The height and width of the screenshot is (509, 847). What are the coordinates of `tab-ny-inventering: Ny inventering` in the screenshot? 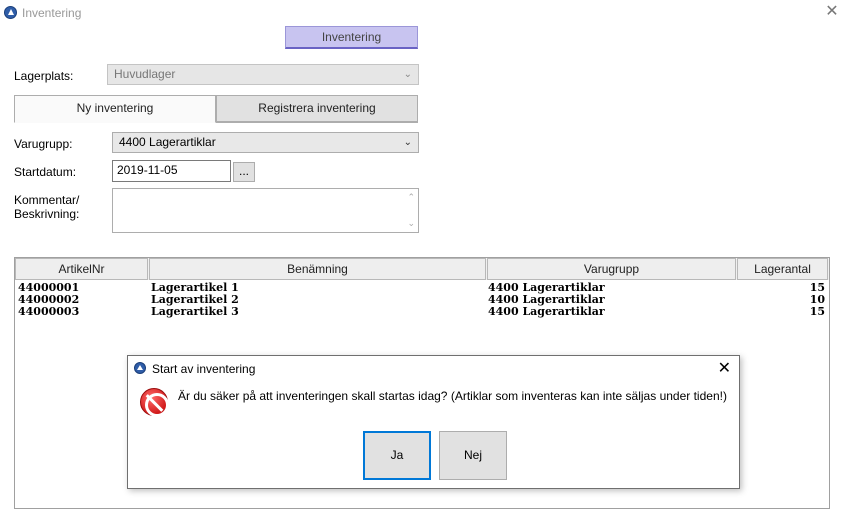 It's located at (115, 109).